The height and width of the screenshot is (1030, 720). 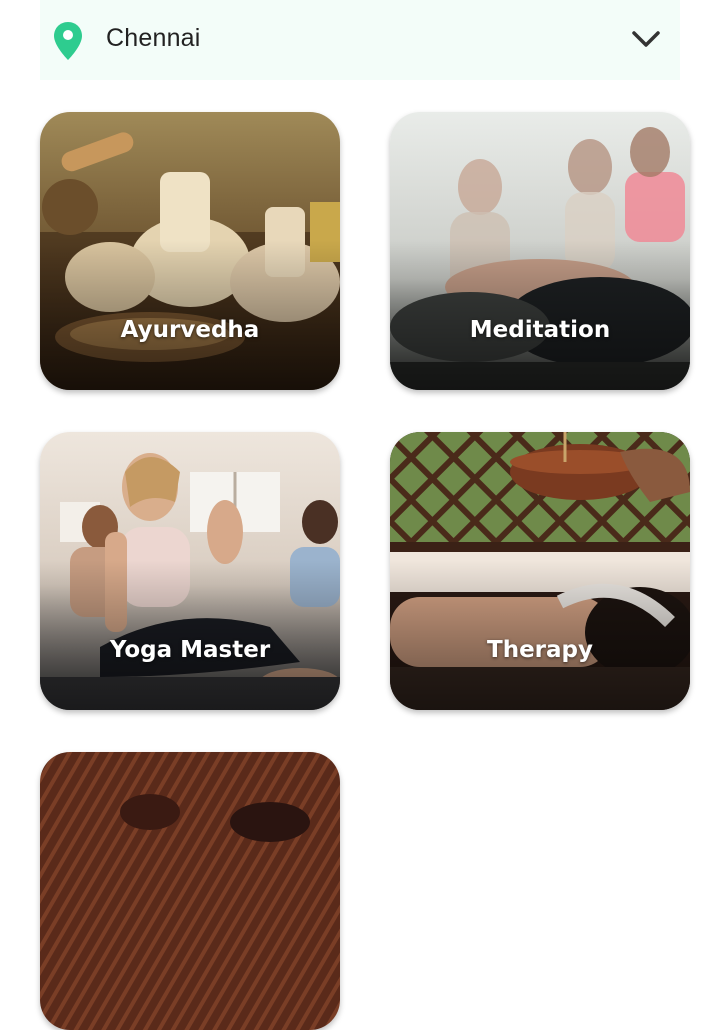 I want to click on category-title: Meditation, so click(x=540, y=330).